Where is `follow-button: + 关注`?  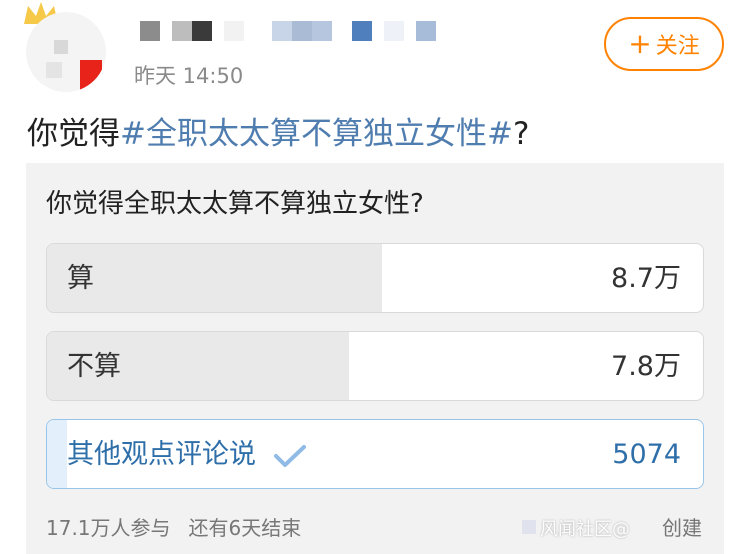
follow-button: + 关注 is located at coordinates (664, 44).